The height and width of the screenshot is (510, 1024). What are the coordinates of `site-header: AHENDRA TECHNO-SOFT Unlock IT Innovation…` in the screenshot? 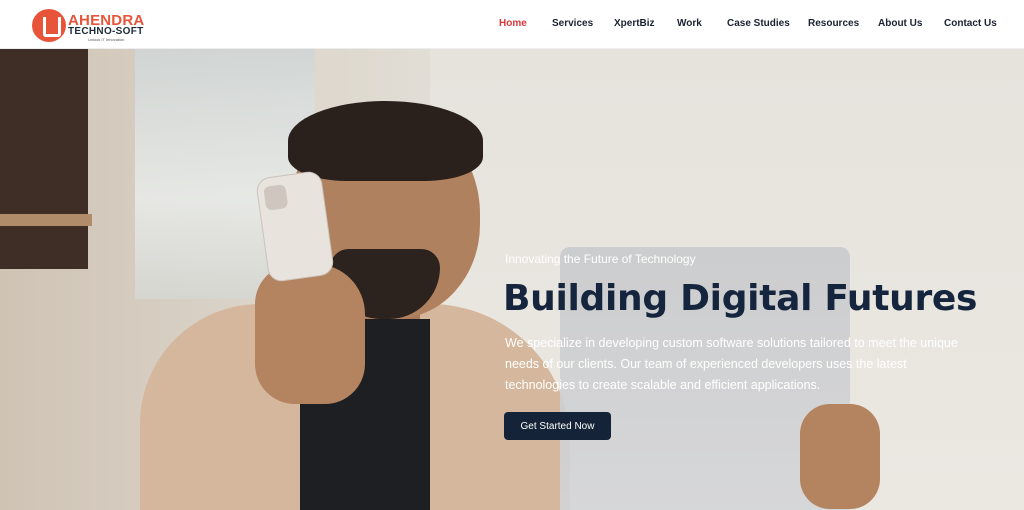 It's located at (512, 24).